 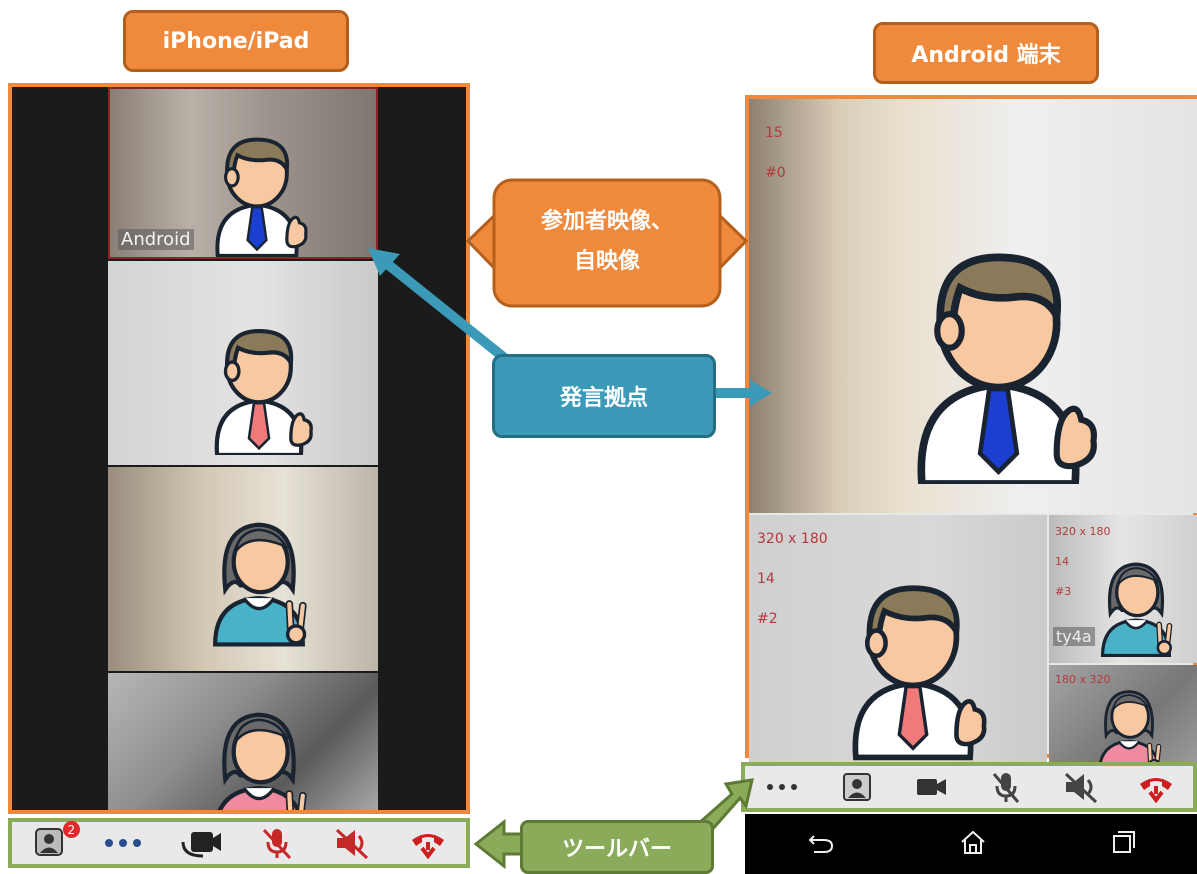 I want to click on main-info-2: #0, so click(x=775, y=173).